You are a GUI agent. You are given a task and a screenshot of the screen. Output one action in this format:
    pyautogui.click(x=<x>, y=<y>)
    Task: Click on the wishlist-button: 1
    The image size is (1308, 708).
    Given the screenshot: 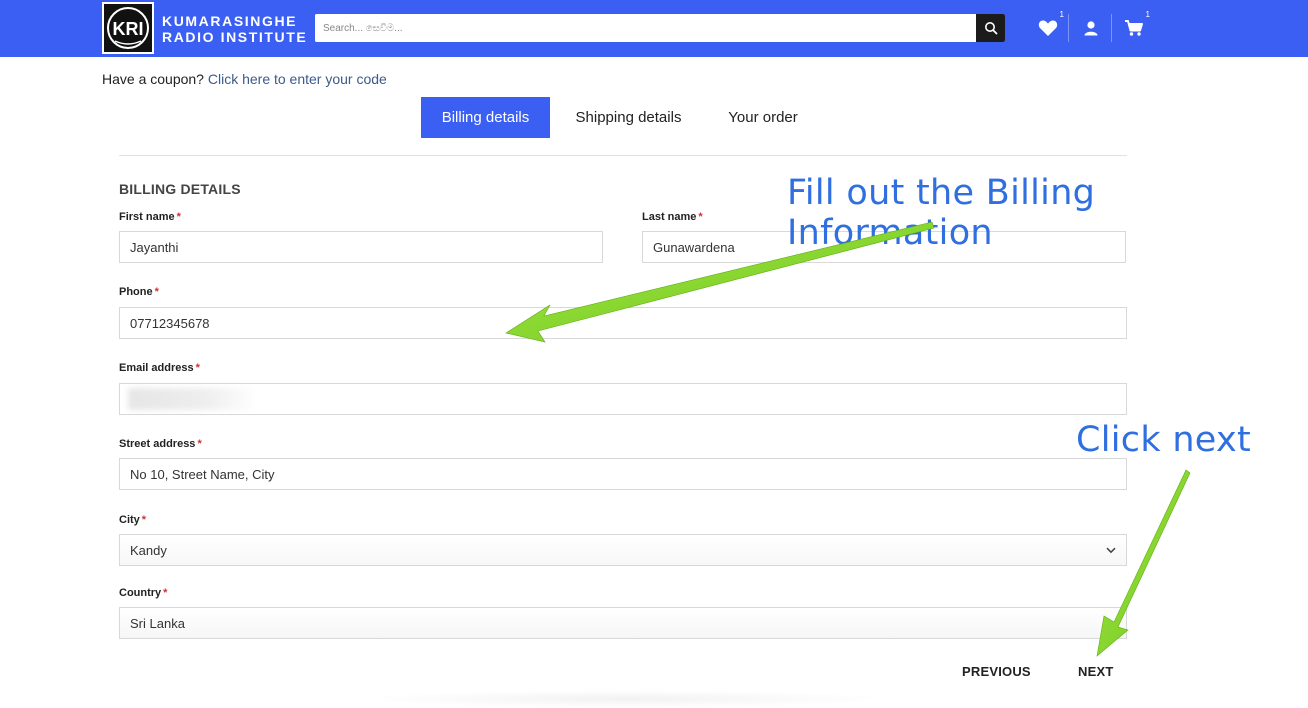 What is the action you would take?
    pyautogui.click(x=1050, y=25)
    